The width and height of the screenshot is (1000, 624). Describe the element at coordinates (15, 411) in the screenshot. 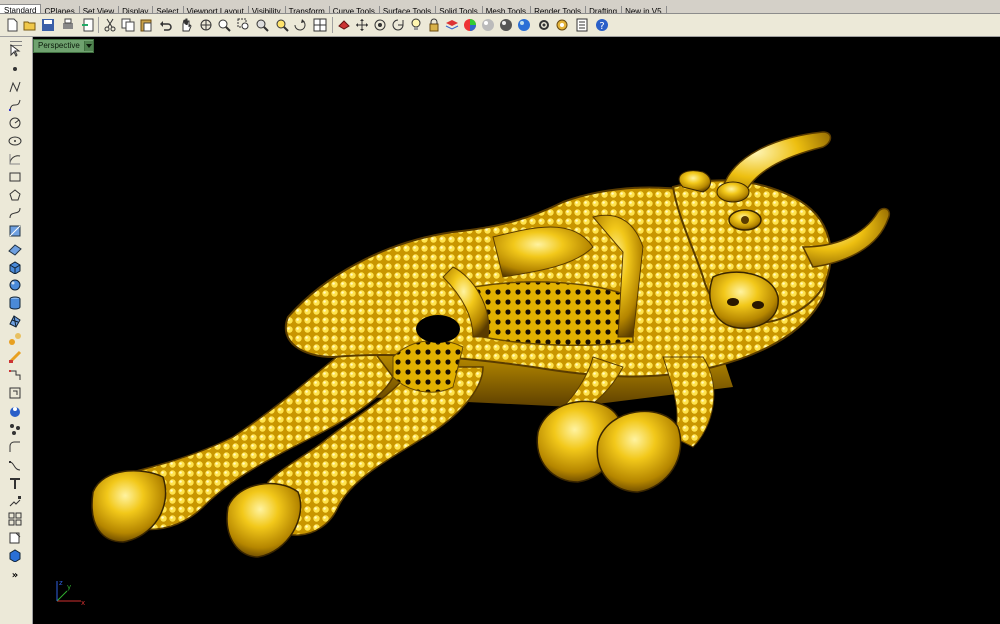

I see `boolean-icon` at that location.